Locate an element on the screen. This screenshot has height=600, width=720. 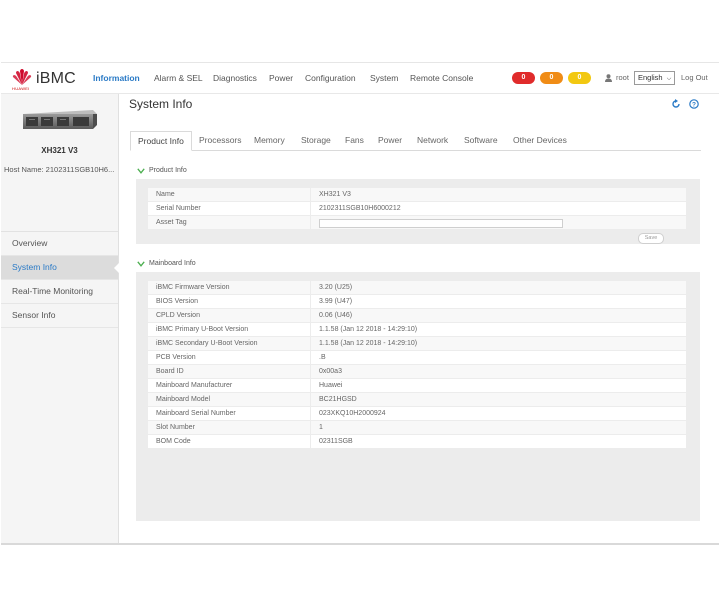
language-value: English is located at coordinates (650, 77).